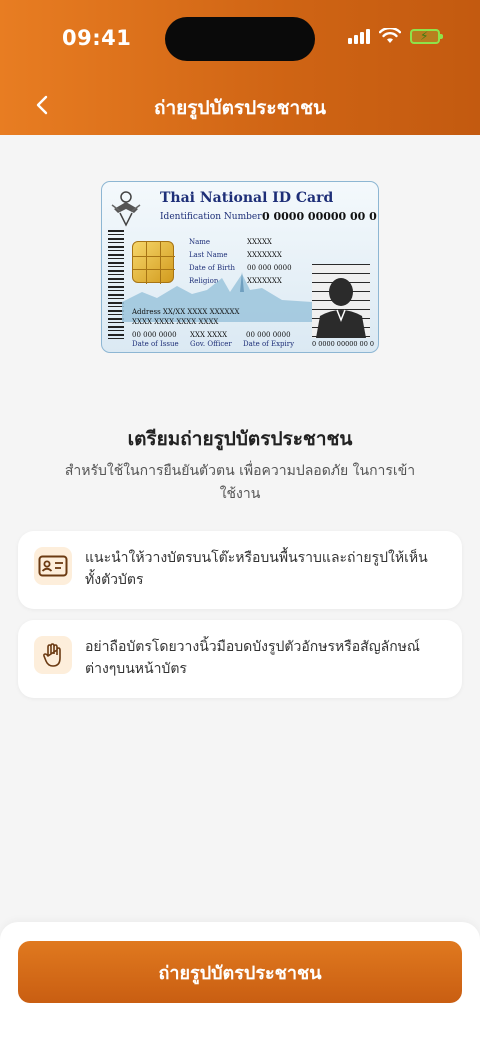 Image resolution: width=480 pixels, height=1044 pixels. Describe the element at coordinates (212, 268) in the screenshot. I see `card-dob-label: Date of Birth` at that location.